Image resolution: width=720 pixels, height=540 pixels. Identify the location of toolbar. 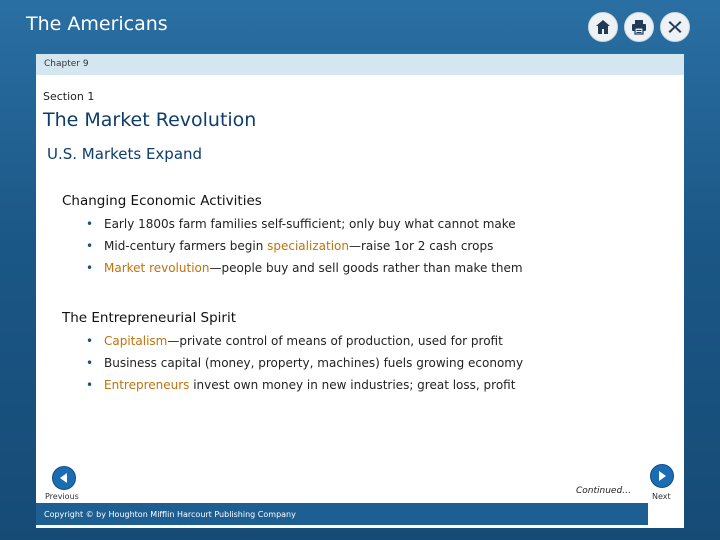
(639, 27).